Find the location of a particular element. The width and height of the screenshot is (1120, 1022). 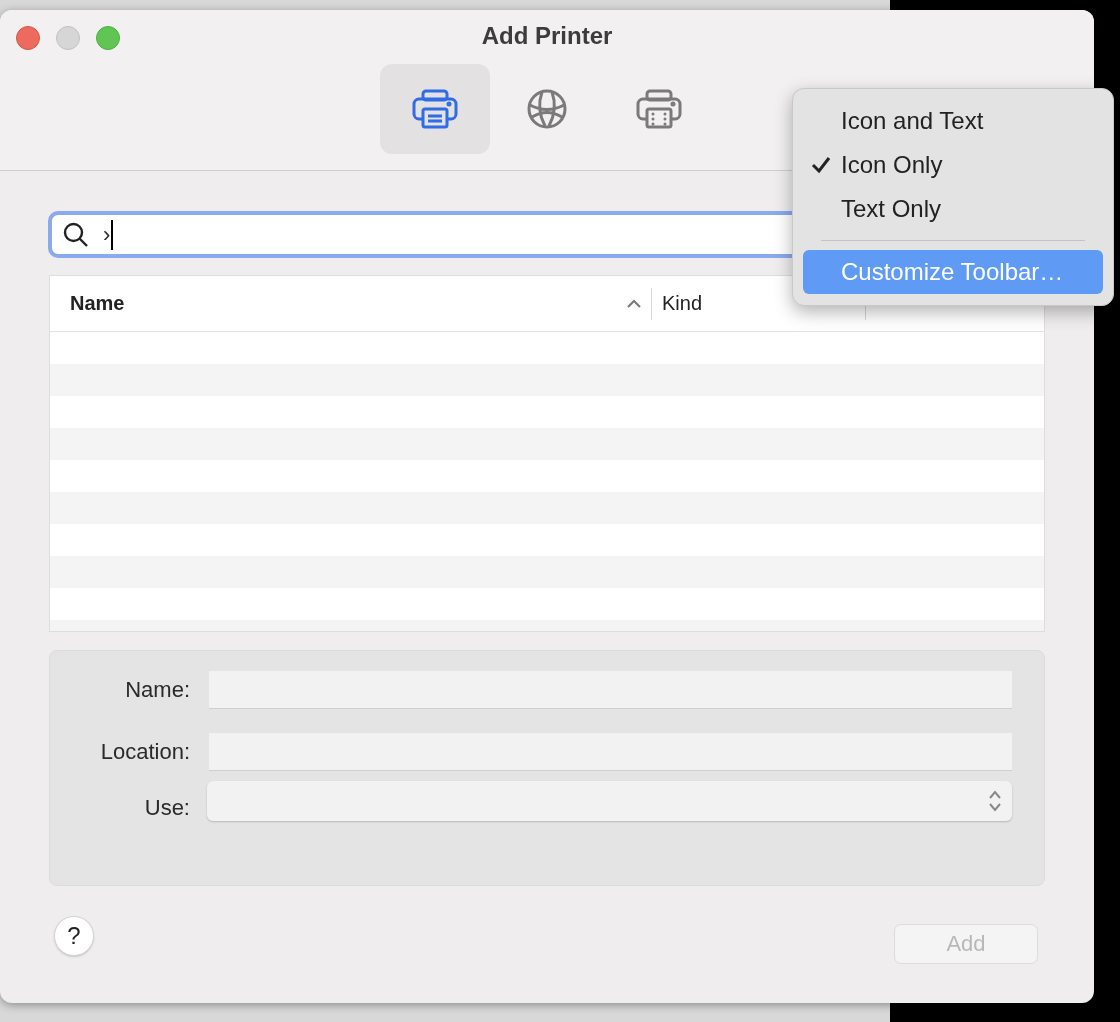

menu-item: Icon and Text is located at coordinates (953, 121).